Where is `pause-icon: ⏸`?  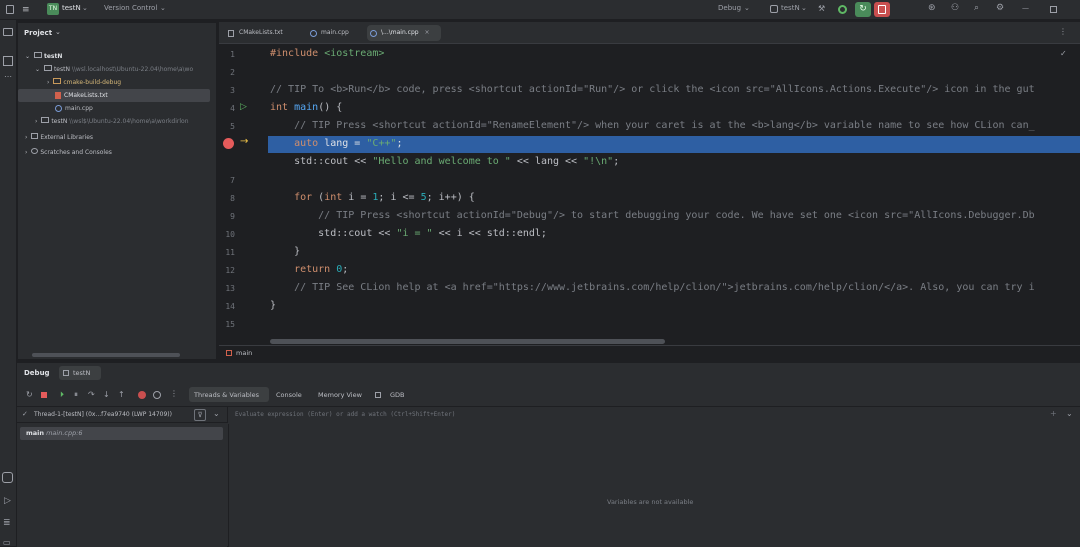
pause-icon: ⏸ is located at coordinates (76, 395).